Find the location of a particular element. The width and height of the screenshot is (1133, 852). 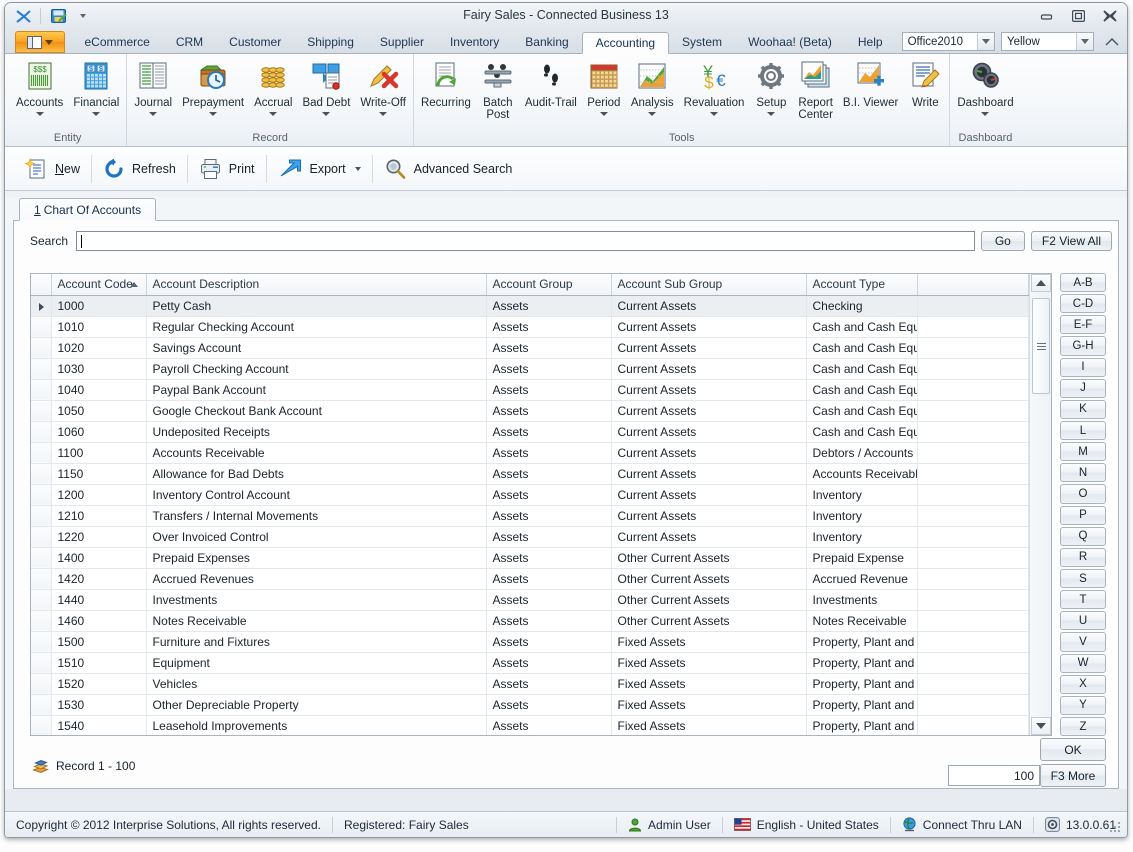

alpha-filter-m: M is located at coordinates (1083, 452).